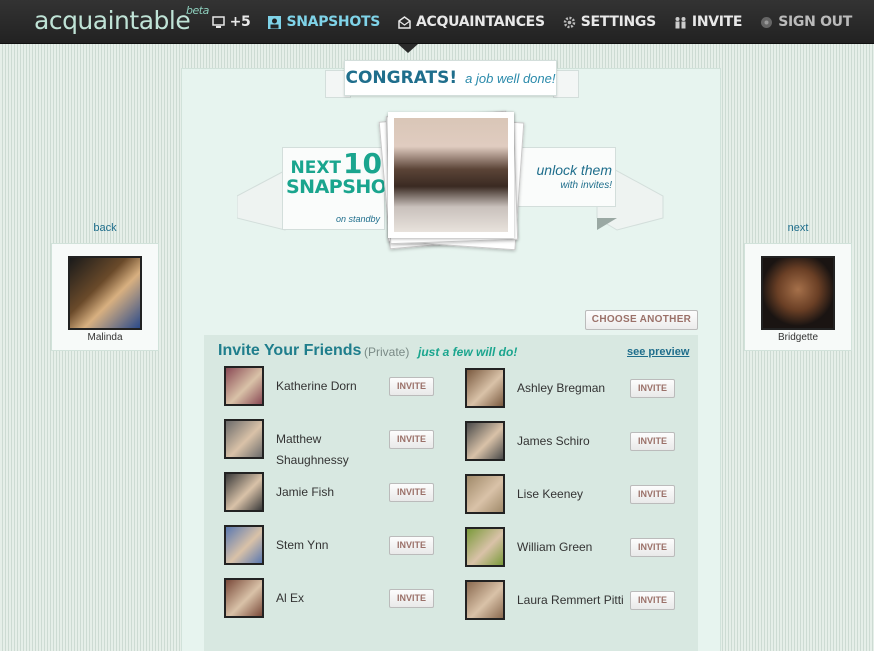  Describe the element at coordinates (510, 78) in the screenshot. I see `congrats-subtext: a job well done!` at that location.